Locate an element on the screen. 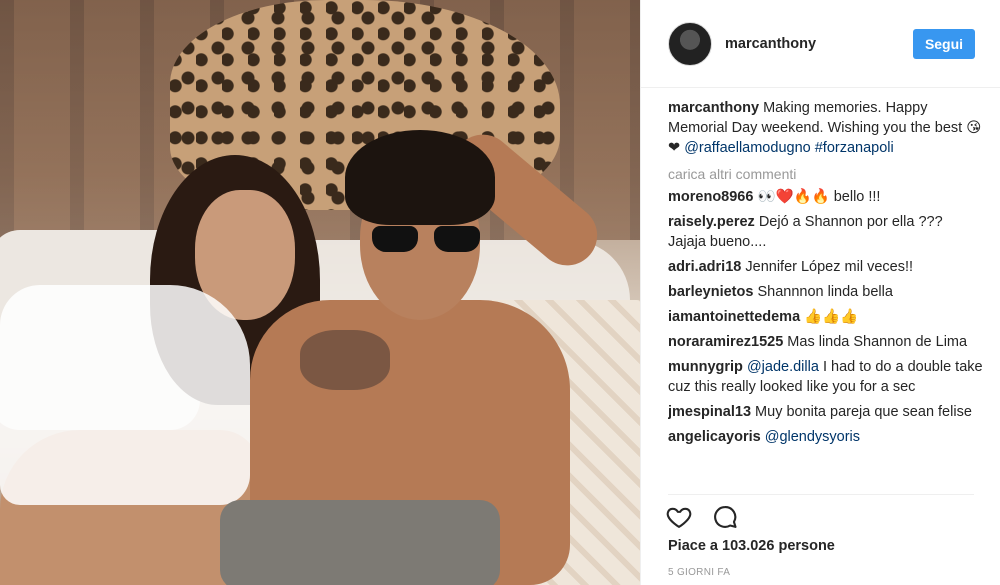  chest-tattoo is located at coordinates (345, 360).